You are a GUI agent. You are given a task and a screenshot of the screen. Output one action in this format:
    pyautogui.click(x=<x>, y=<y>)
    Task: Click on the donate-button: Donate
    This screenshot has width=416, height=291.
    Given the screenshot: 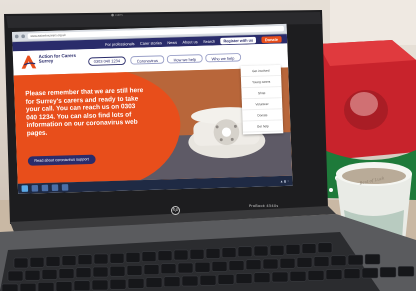 What is the action you would take?
    pyautogui.click(x=271, y=39)
    